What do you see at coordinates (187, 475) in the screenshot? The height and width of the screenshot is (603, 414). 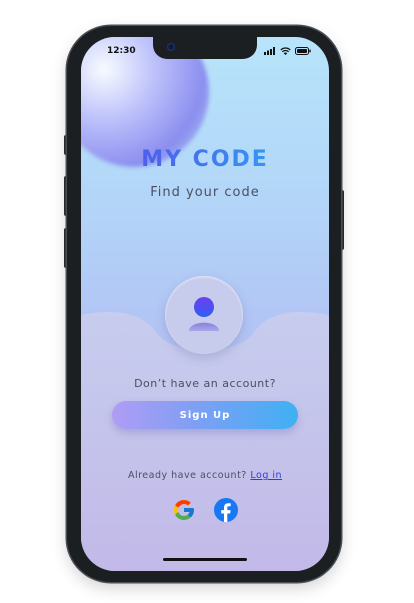 I see `login-prompt: Already have account?` at bounding box center [187, 475].